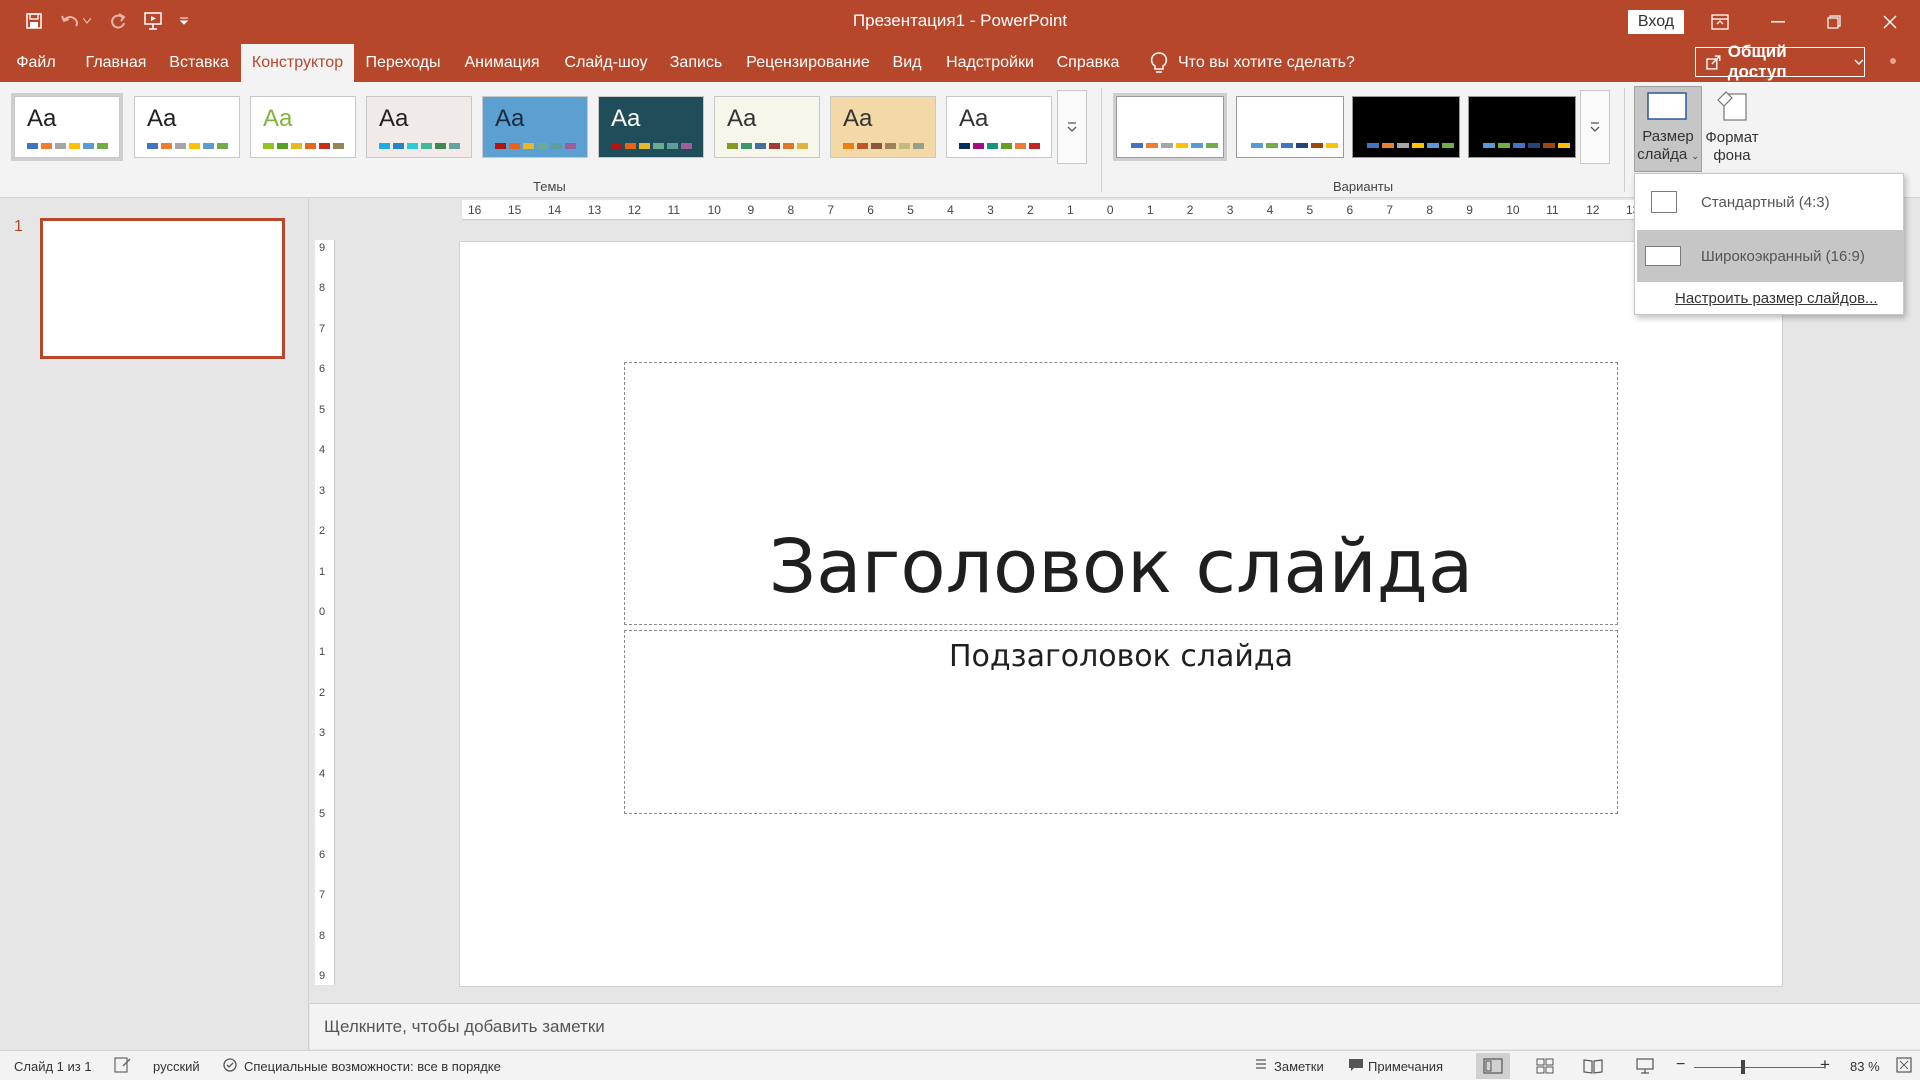  What do you see at coordinates (322, 328) in the screenshot?
I see `ruler-label: 7` at bounding box center [322, 328].